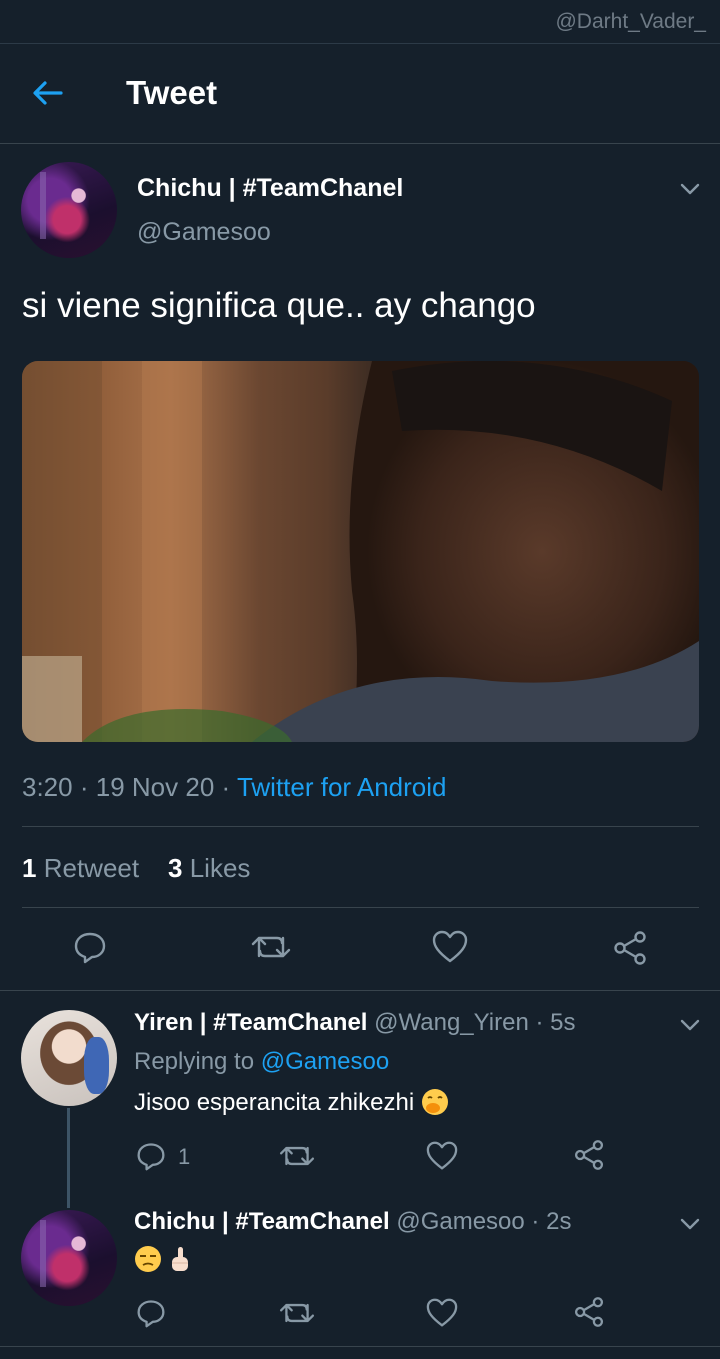 Image resolution: width=720 pixels, height=1359 pixels. Describe the element at coordinates (91, 868) in the screenshot. I see `retweet-label: Retweet` at that location.